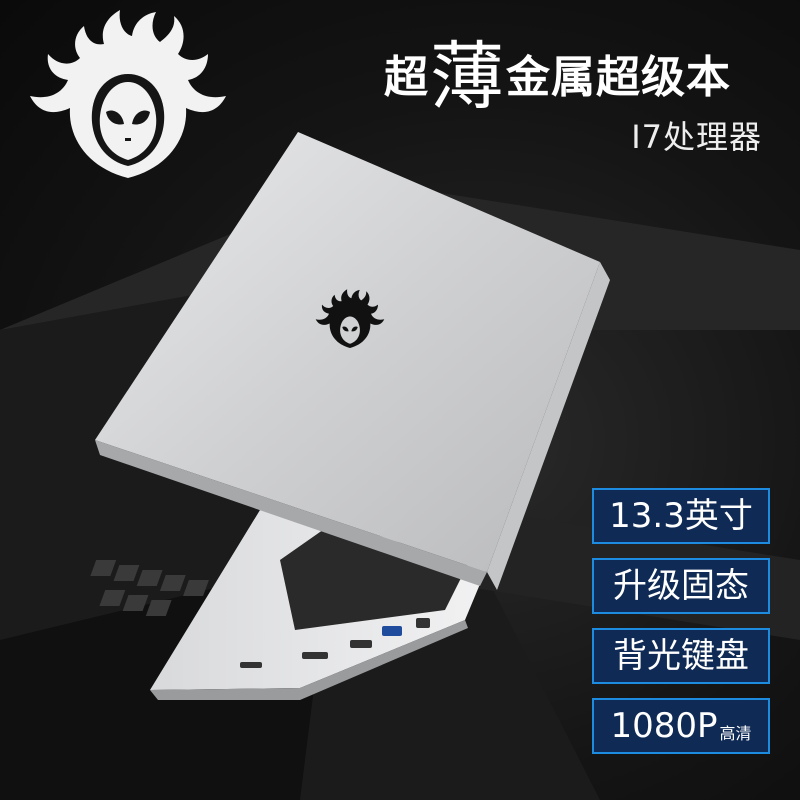  I want to click on badge-label: 背光键盘, so click(681, 656).